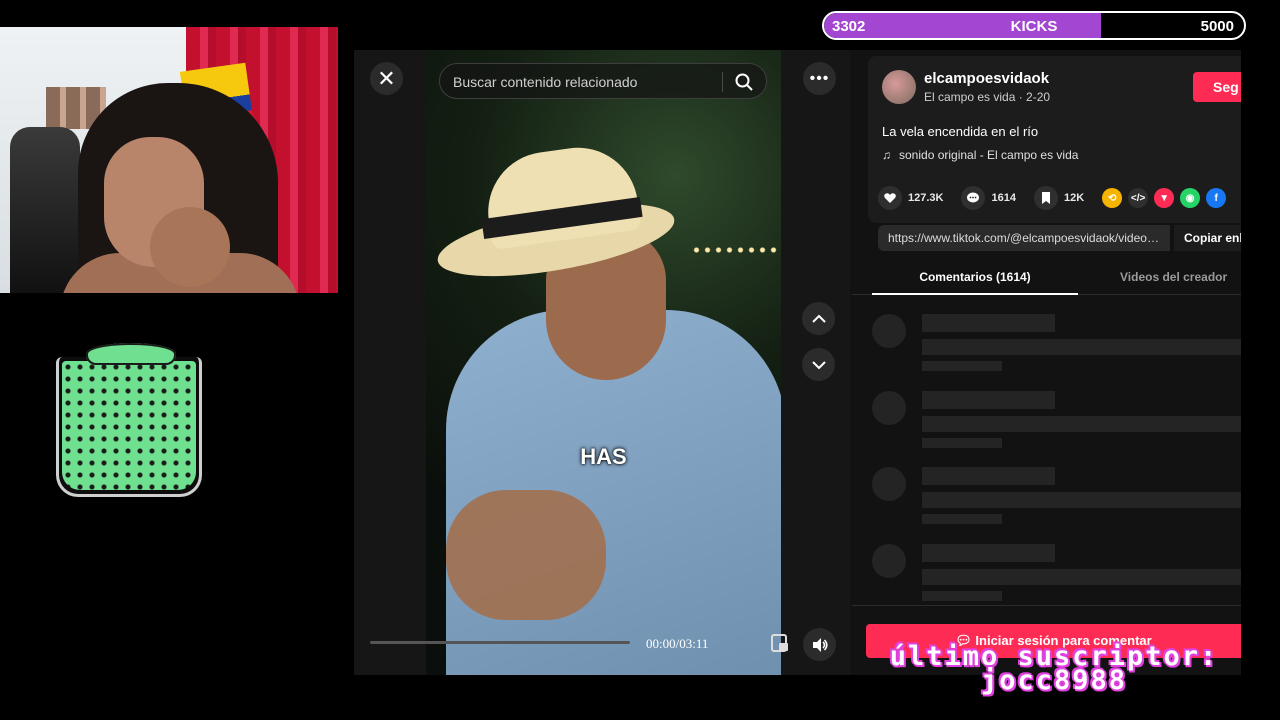  What do you see at coordinates (960, 131) in the screenshot?
I see `video-description: La vela encendida en el río` at bounding box center [960, 131].